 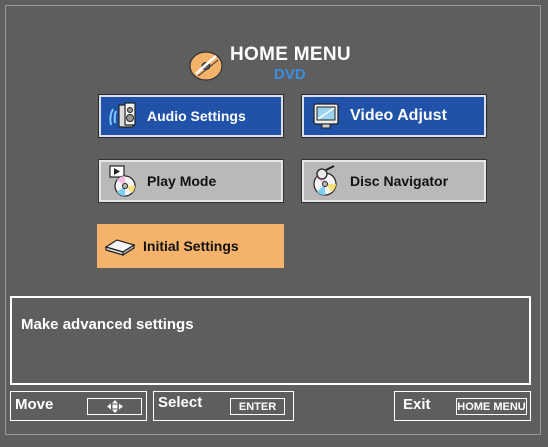 I want to click on move-label: Move, so click(x=34, y=404).